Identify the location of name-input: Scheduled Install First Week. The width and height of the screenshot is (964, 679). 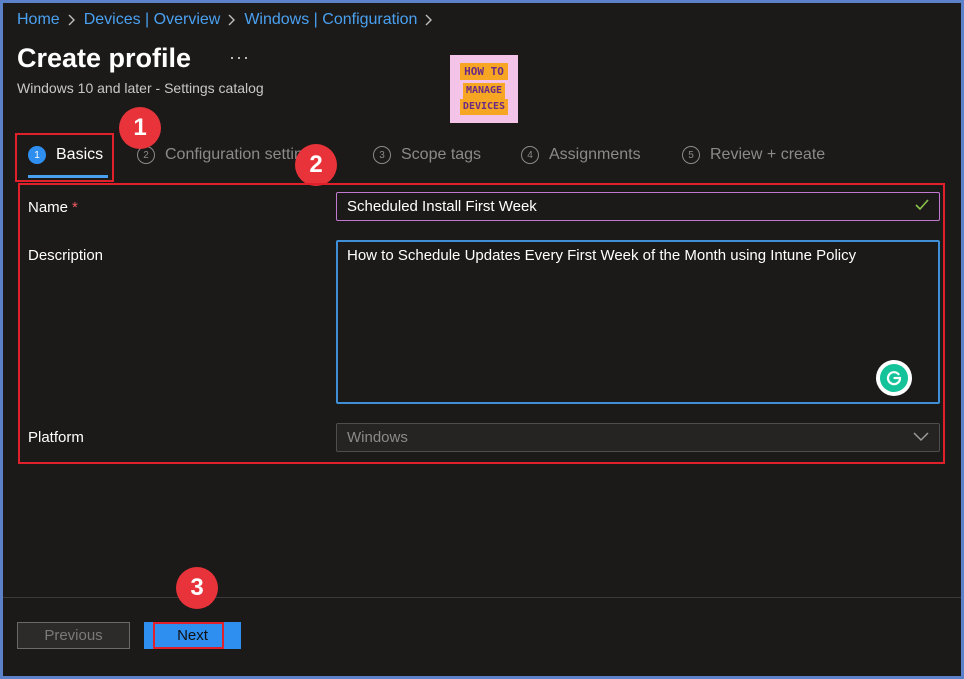
(638, 206).